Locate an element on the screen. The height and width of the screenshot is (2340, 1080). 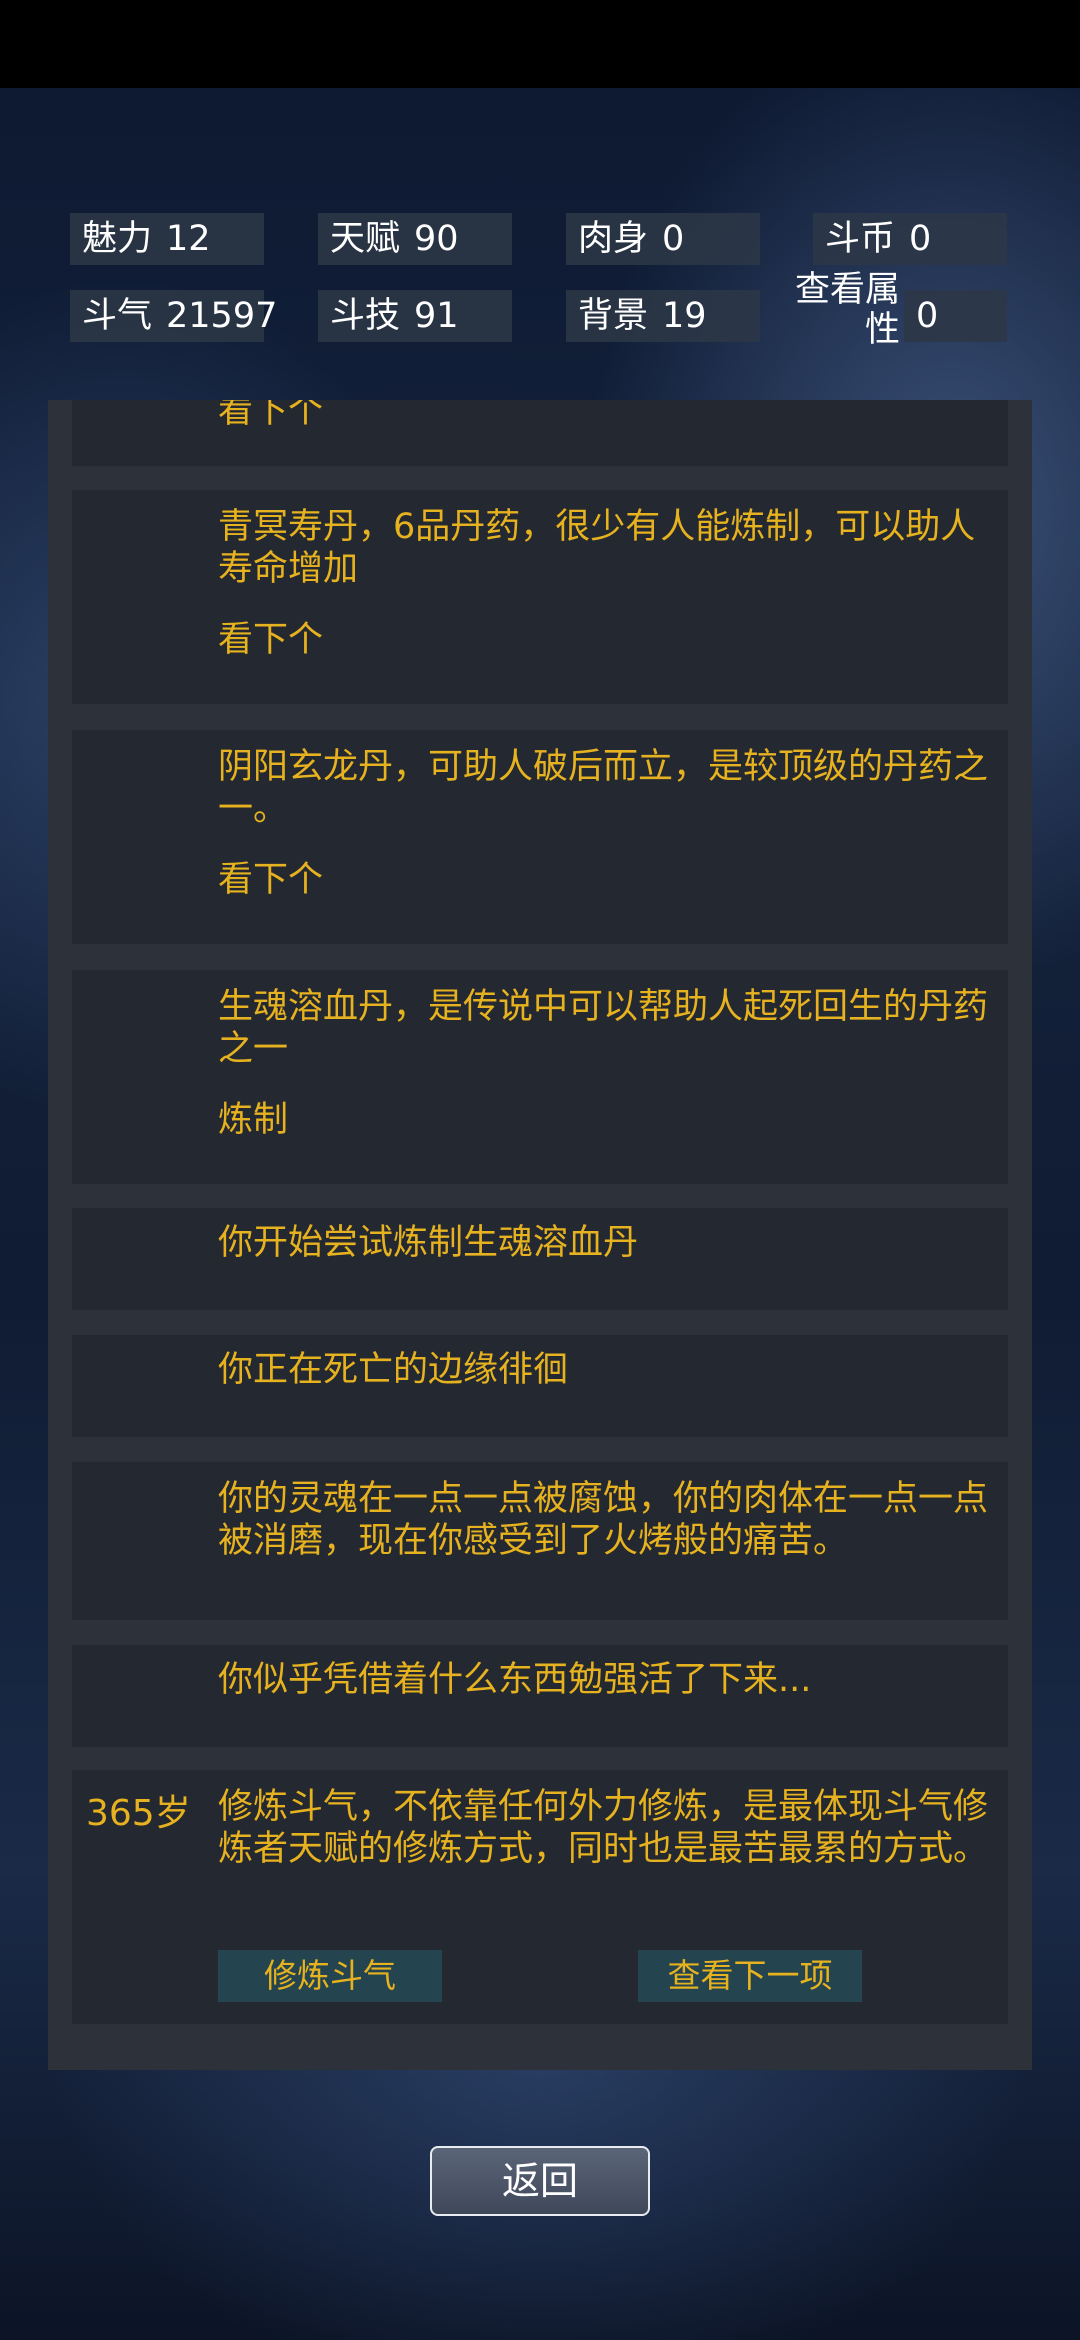
log-entry: 看下个 is located at coordinates (540, 433).